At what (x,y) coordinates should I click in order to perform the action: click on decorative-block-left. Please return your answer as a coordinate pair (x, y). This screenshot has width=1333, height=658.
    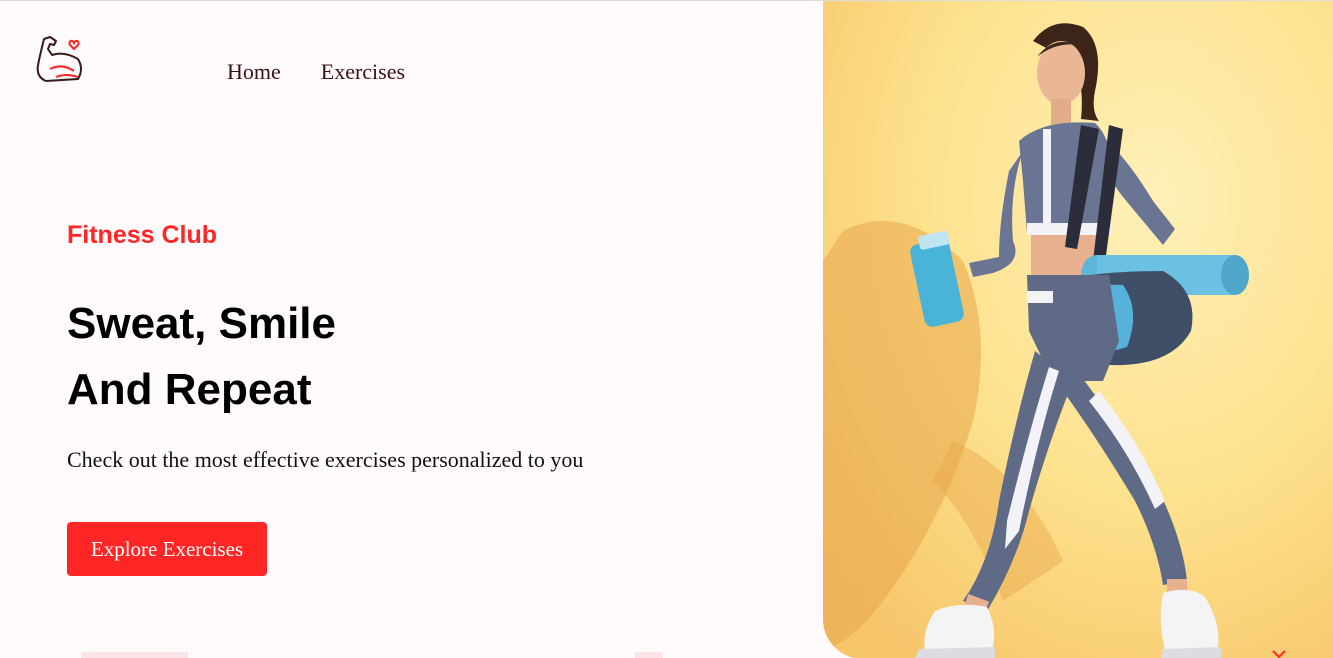
    Looking at the image, I should click on (134, 655).